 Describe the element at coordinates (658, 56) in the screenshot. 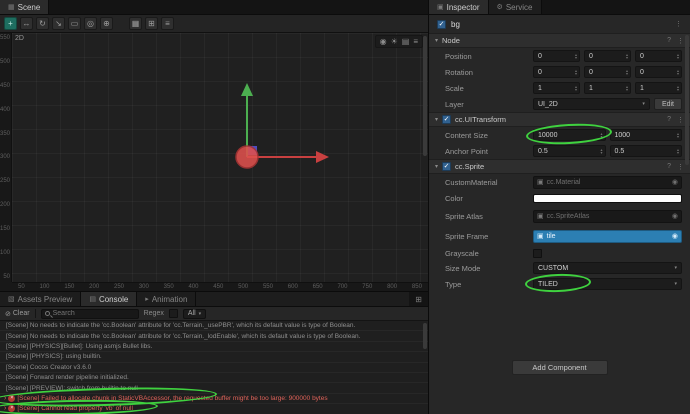

I see `position-z-input: 0` at that location.